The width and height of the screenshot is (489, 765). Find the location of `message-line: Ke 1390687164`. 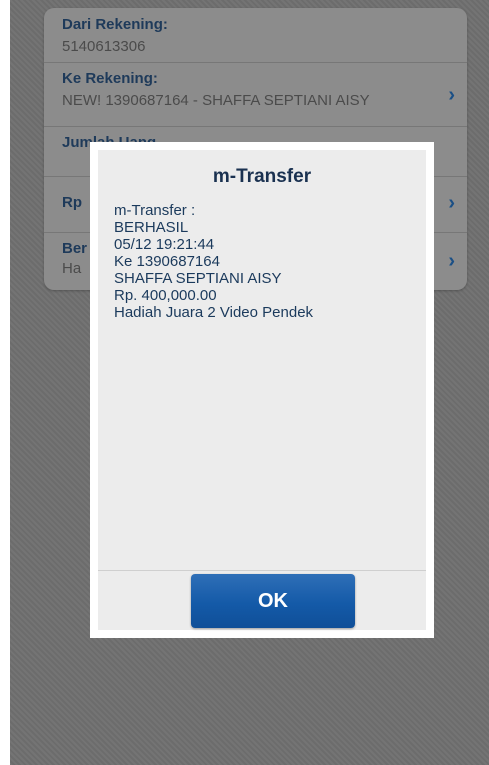

message-line: Ke 1390687164 is located at coordinates (167, 261).